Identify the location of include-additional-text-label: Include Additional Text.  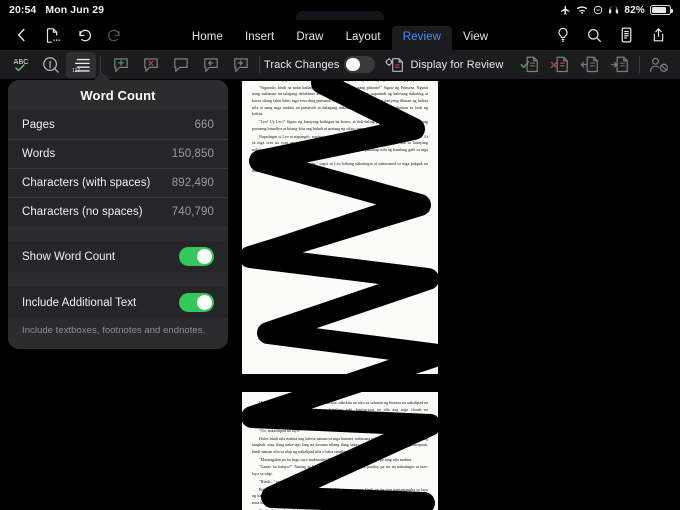
(79, 302).